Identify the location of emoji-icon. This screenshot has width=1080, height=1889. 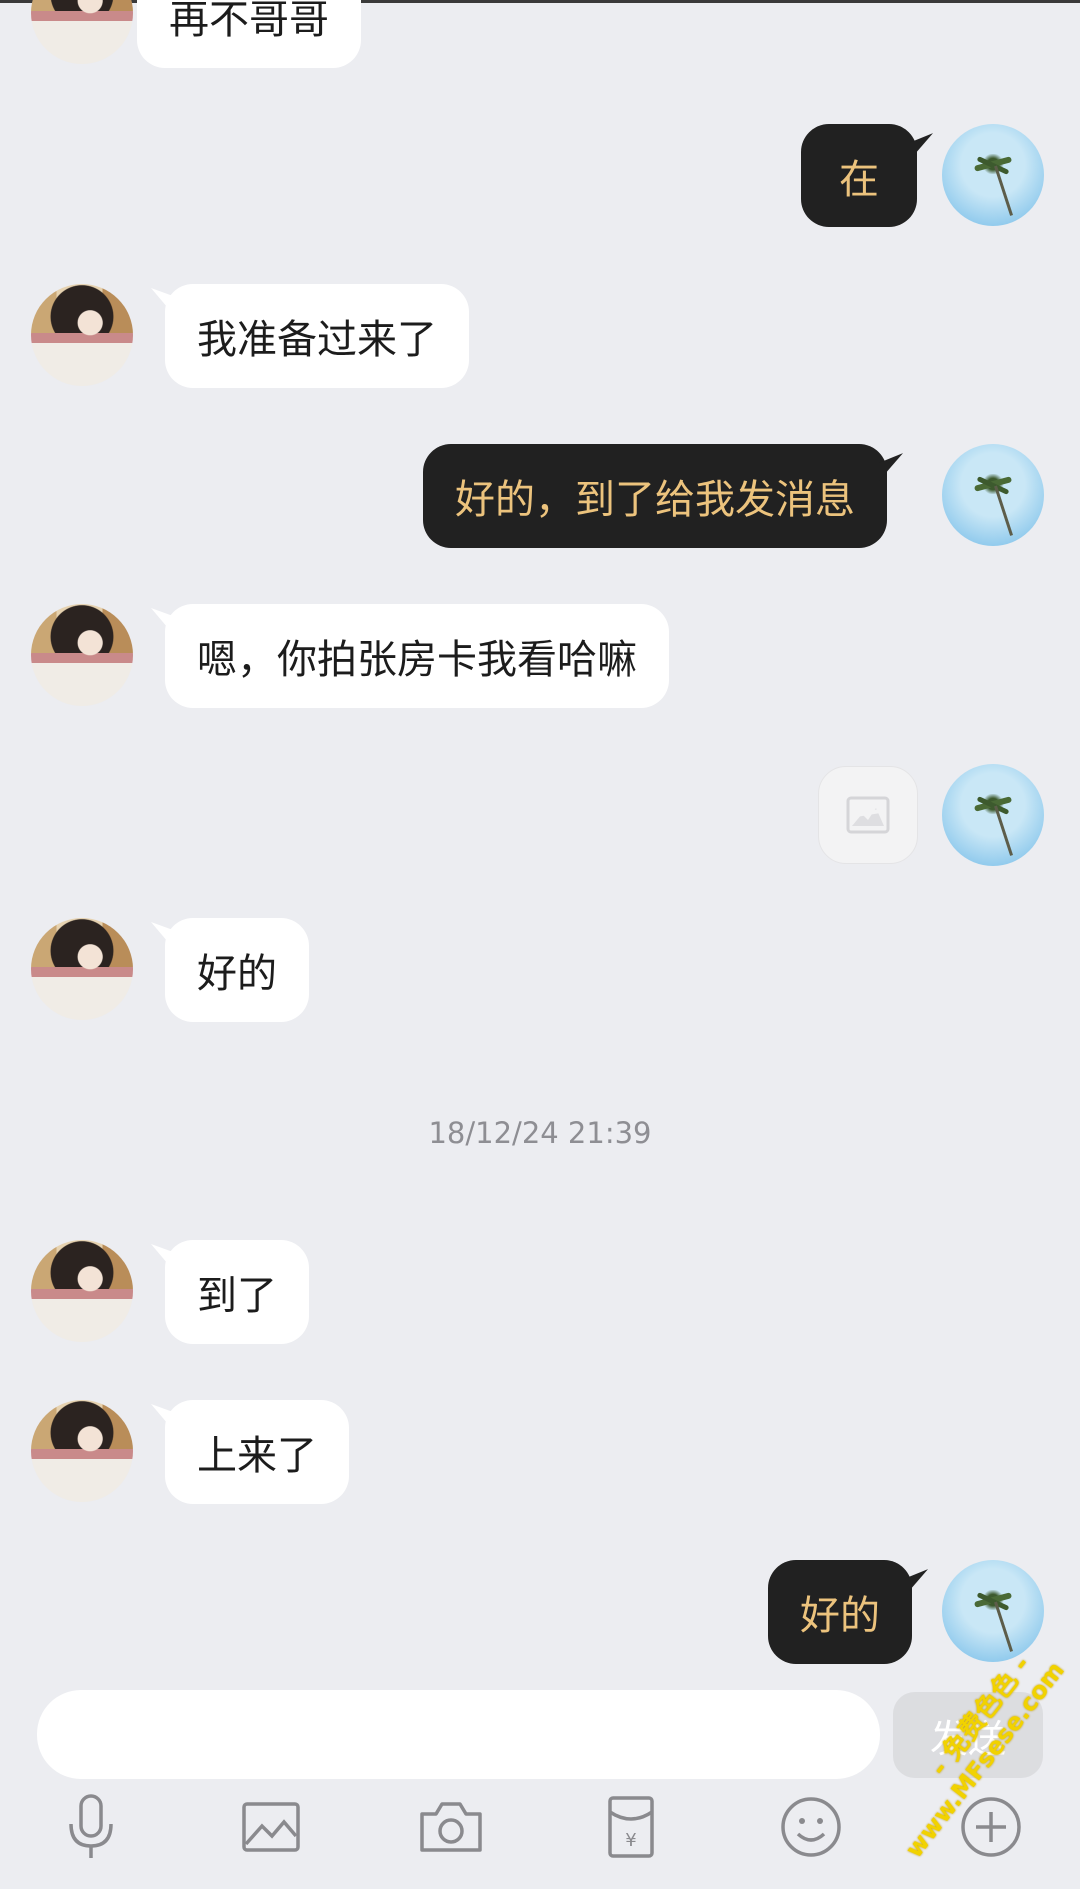
(811, 1827).